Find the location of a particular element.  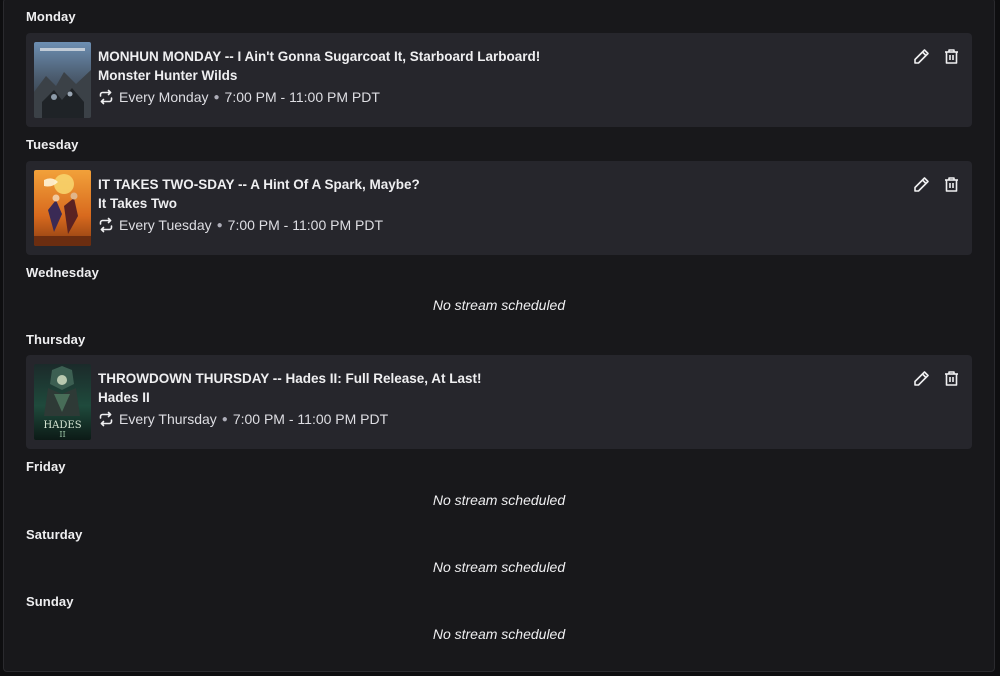

day-label: Saturday is located at coordinates (54, 534).